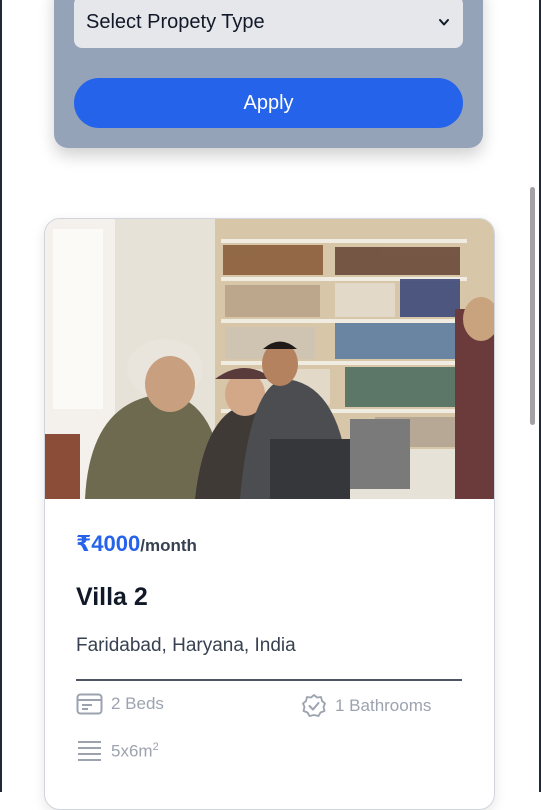 This screenshot has height=810, width=541. I want to click on divider, so click(269, 680).